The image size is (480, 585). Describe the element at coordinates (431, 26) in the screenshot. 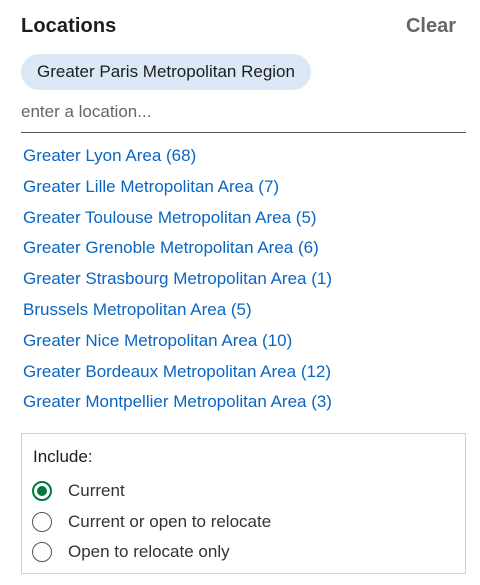

I see `clear-button: Clear` at that location.